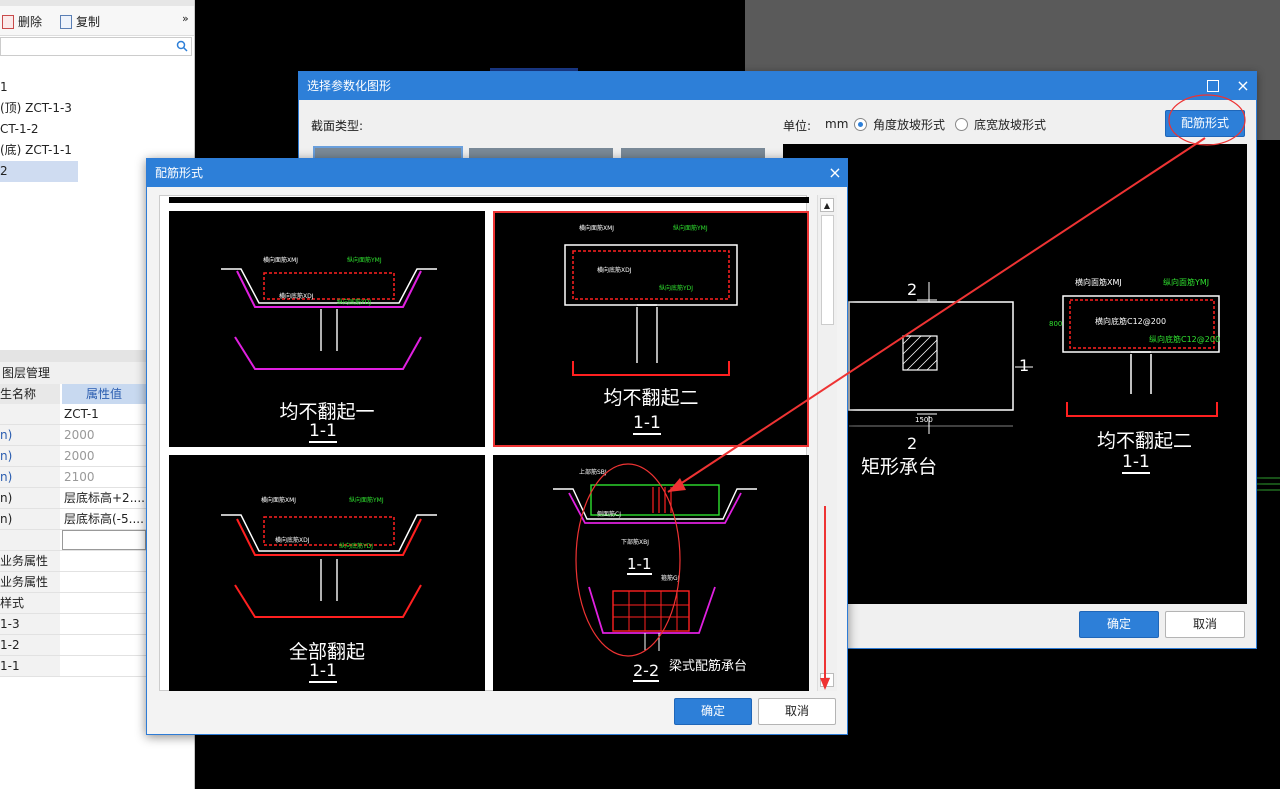 The image size is (1280, 789). What do you see at coordinates (39, 108) in the screenshot?
I see `tree-item: (顶) ZCT-1-3` at bounding box center [39, 108].